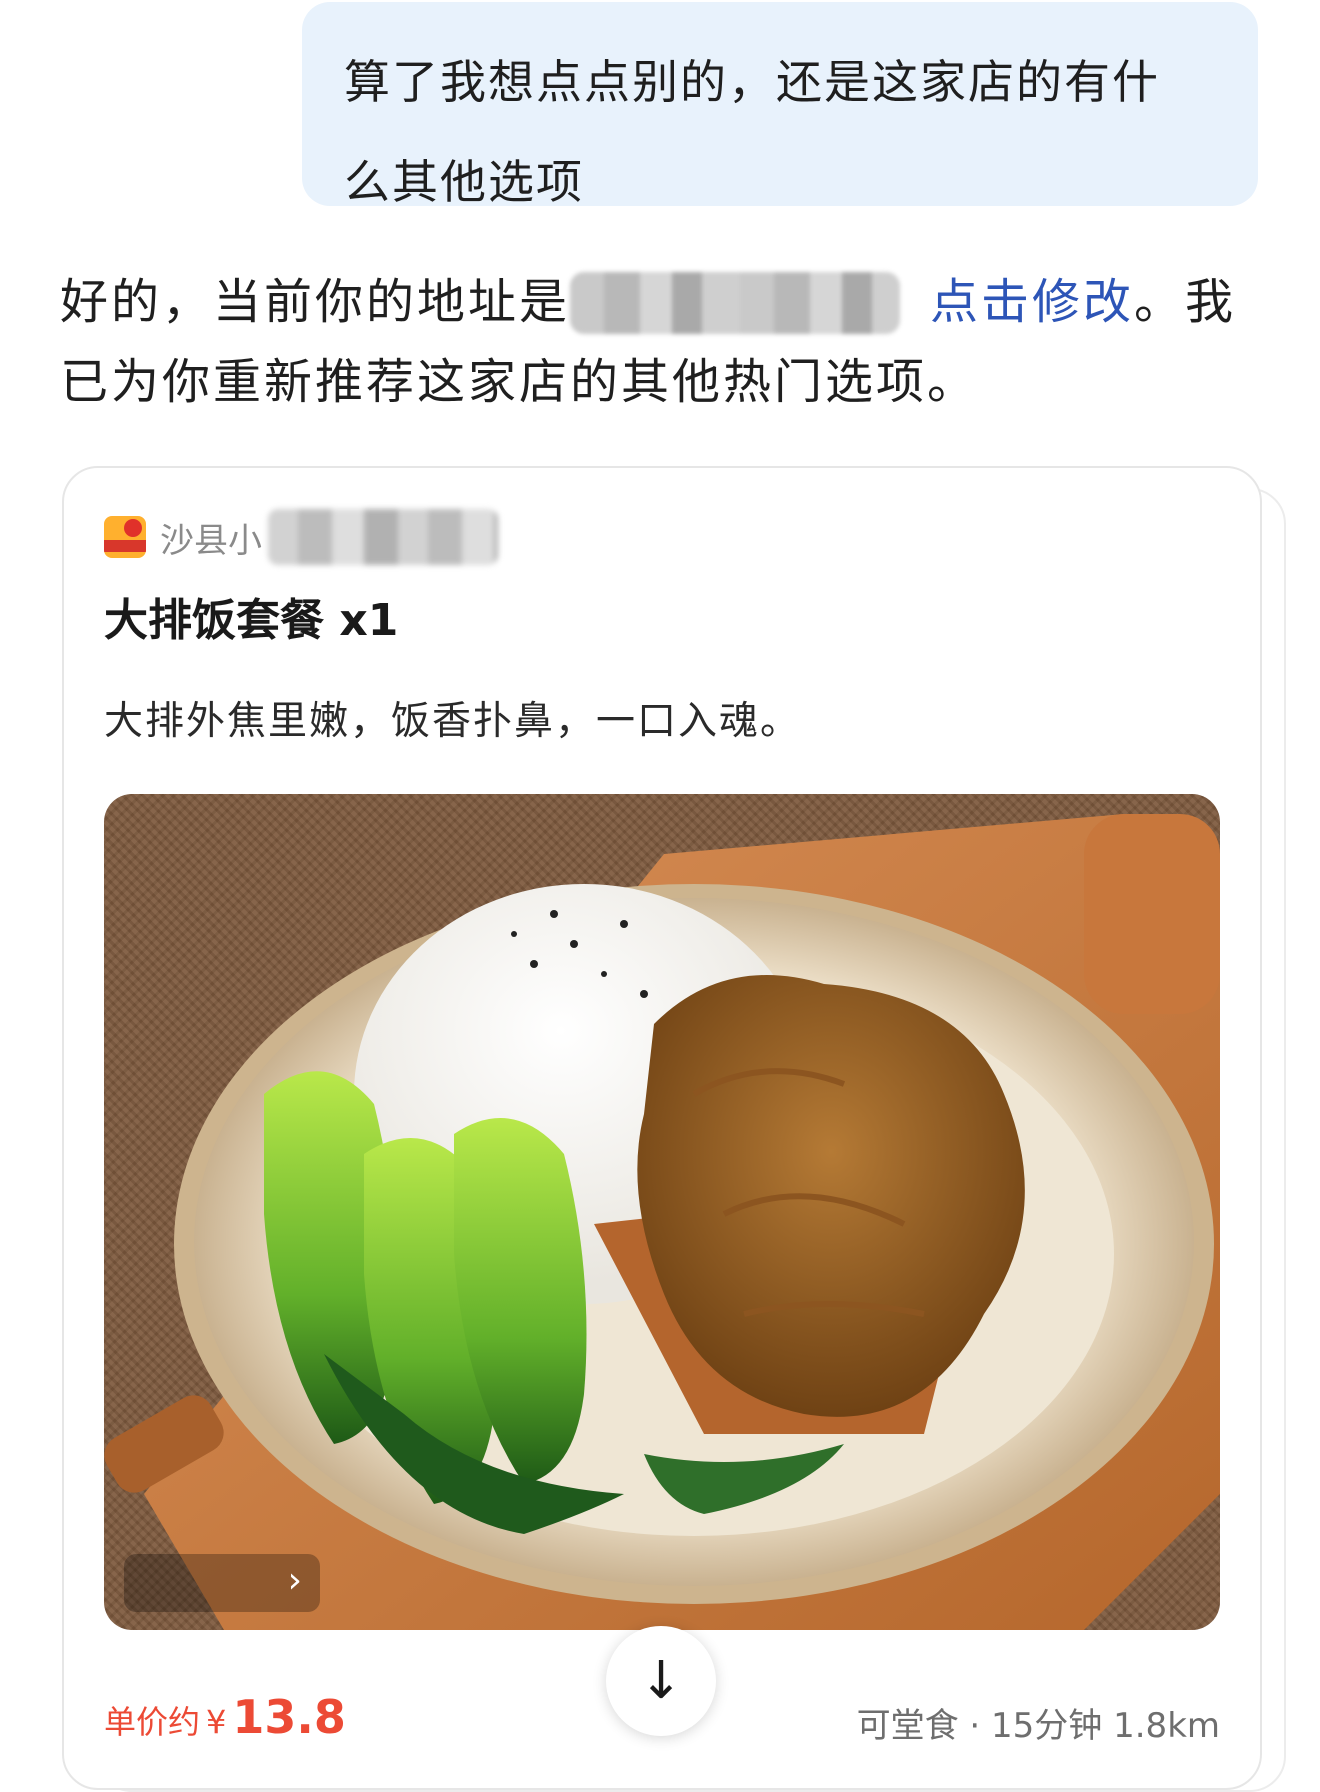 This screenshot has height=1792, width=1320. What do you see at coordinates (216, 1722) in the screenshot?
I see `currency-symbol: ¥` at bounding box center [216, 1722].